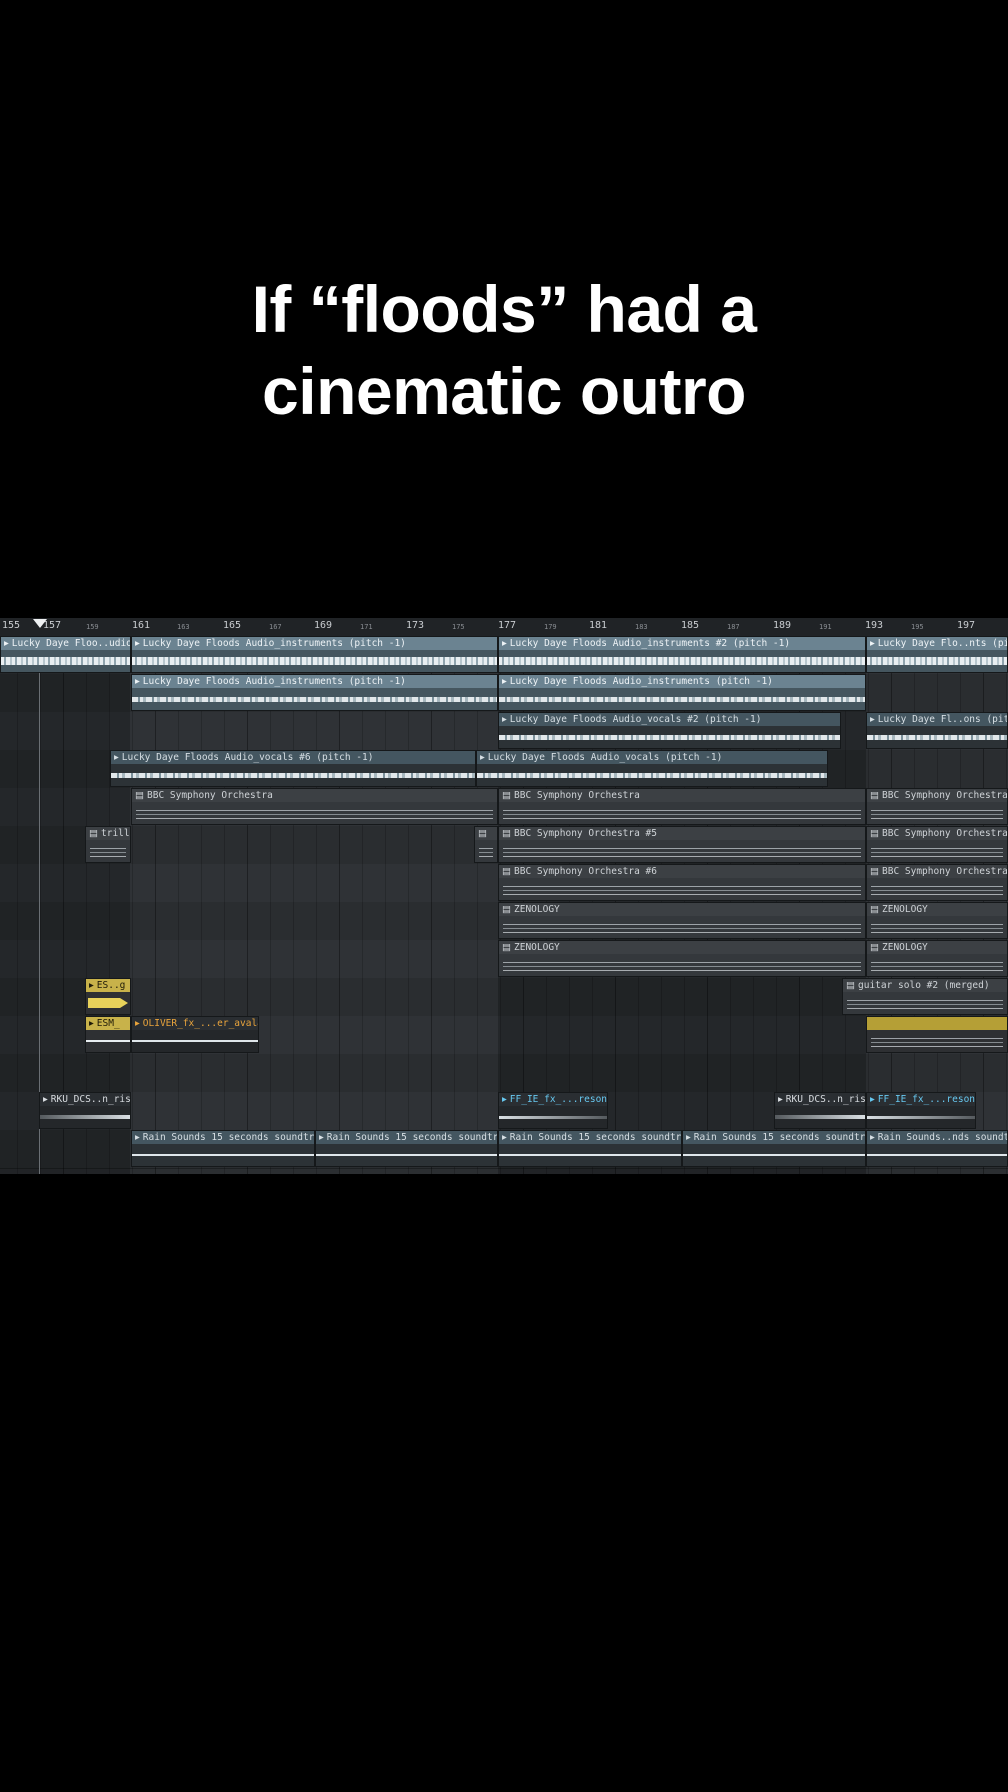 This screenshot has width=1008, height=1792. I want to click on ruler-tick: 179, so click(550, 627).